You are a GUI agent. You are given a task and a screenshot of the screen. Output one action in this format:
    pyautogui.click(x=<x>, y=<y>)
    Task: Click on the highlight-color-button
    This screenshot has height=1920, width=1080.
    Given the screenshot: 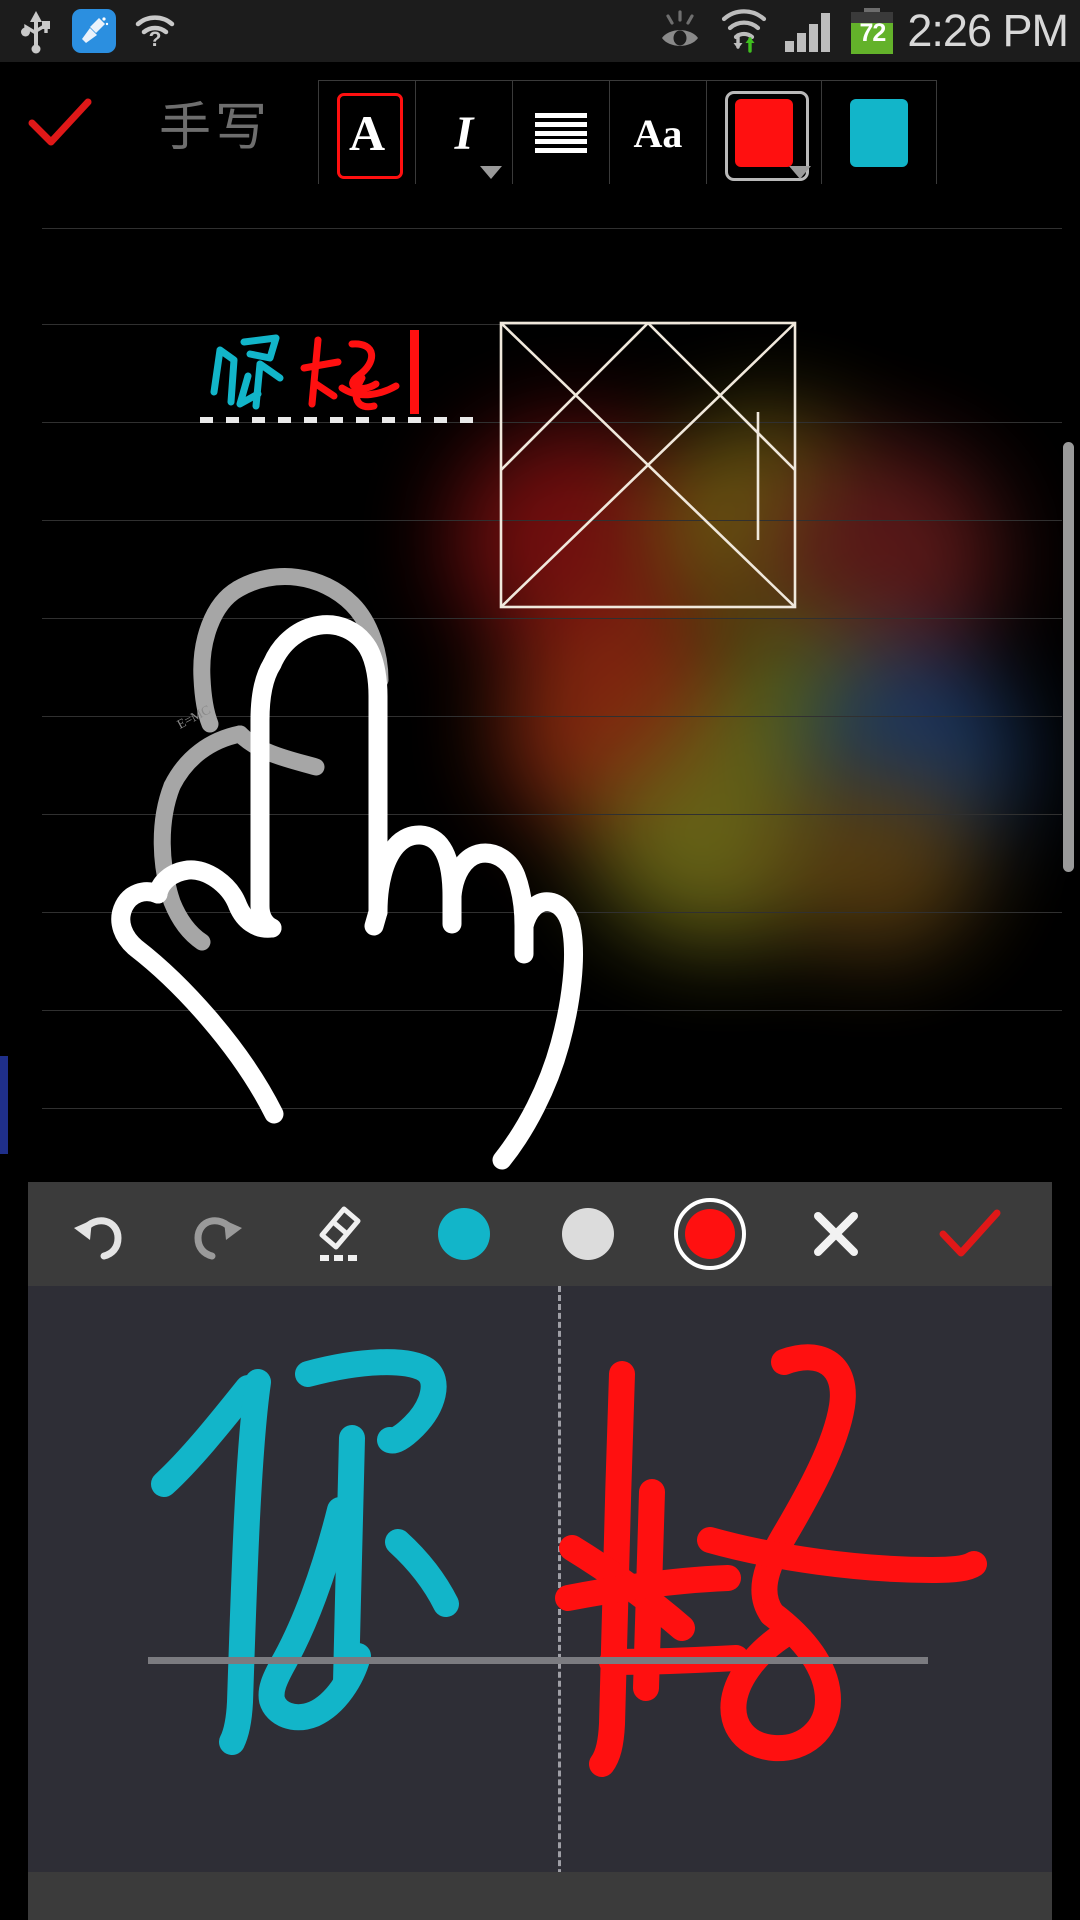 What is the action you would take?
    pyautogui.click(x=879, y=133)
    